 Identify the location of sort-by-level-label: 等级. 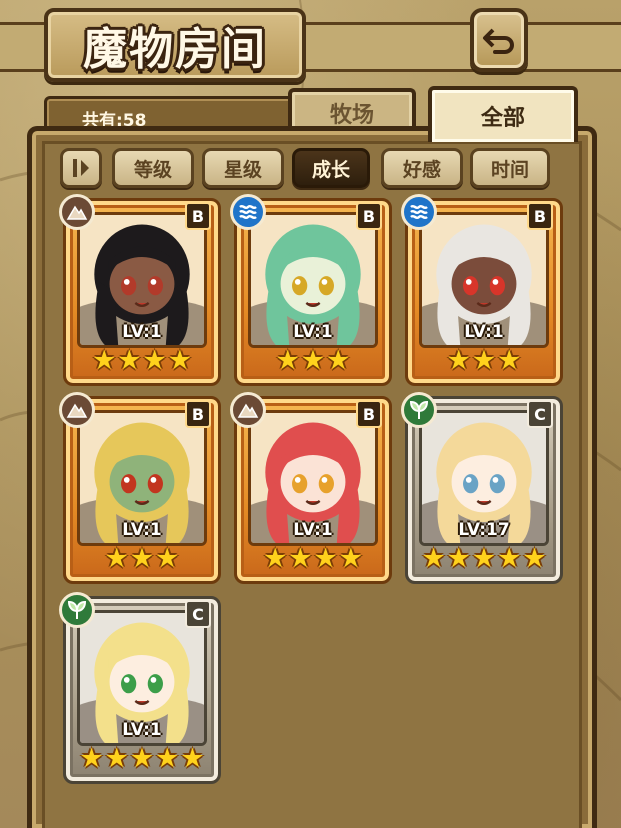
(152, 169).